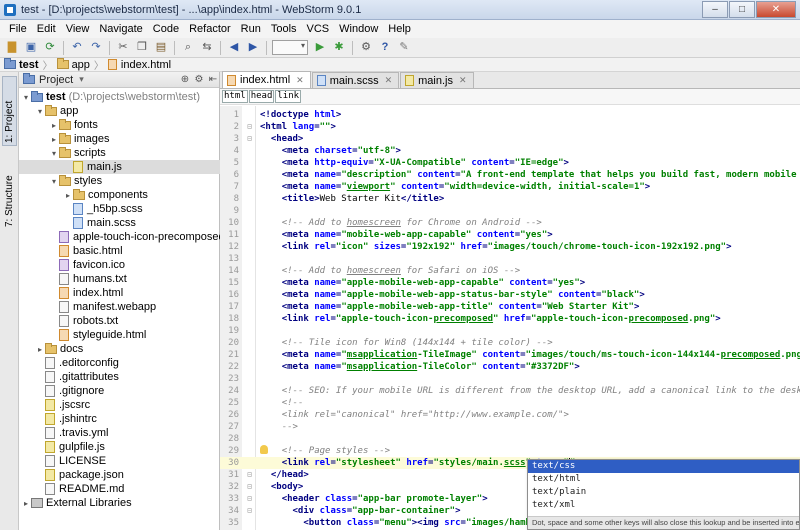 The width and height of the screenshot is (800, 530). I want to click on run-icon: ▶, so click(320, 48).